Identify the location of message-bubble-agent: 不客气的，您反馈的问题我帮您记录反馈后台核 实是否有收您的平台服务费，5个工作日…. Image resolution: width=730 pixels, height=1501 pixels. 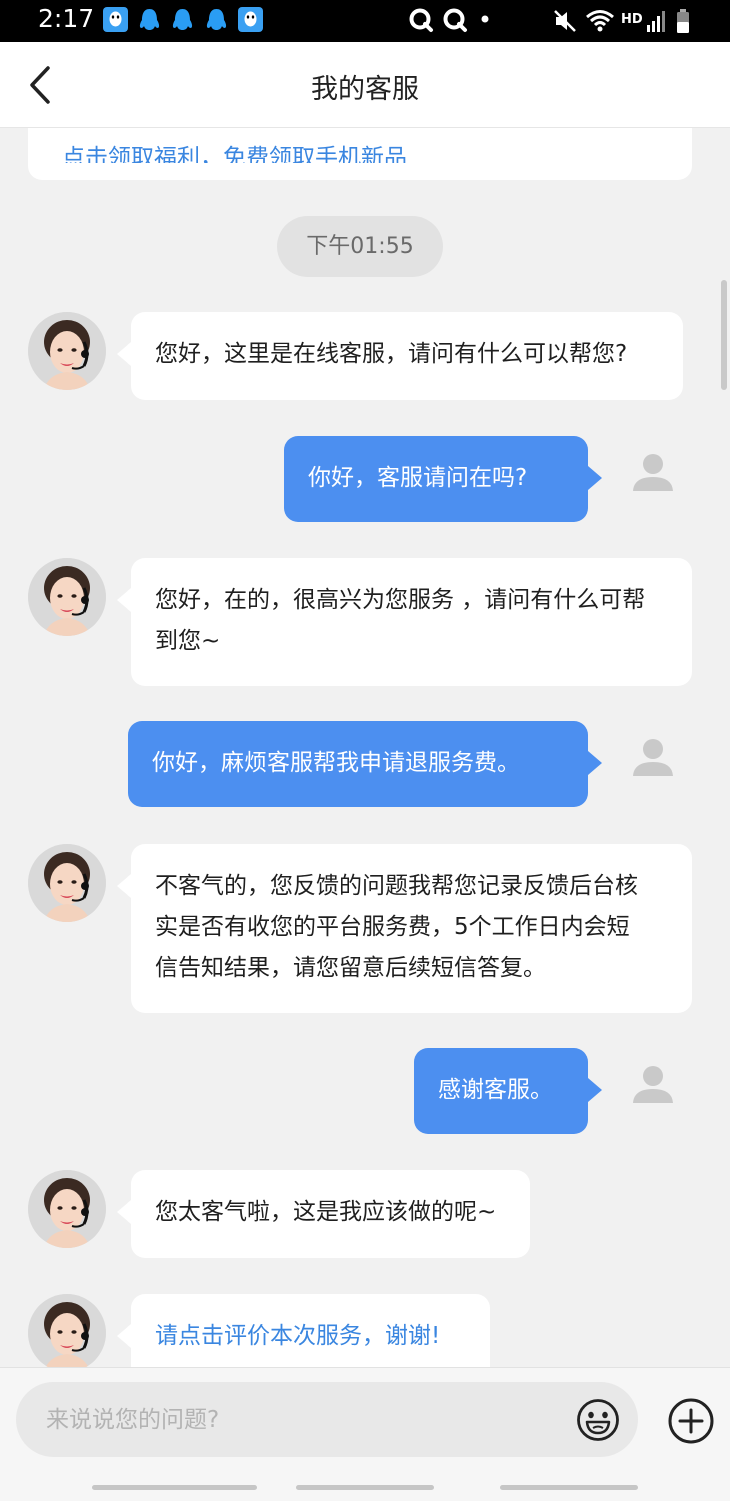
(404, 928).